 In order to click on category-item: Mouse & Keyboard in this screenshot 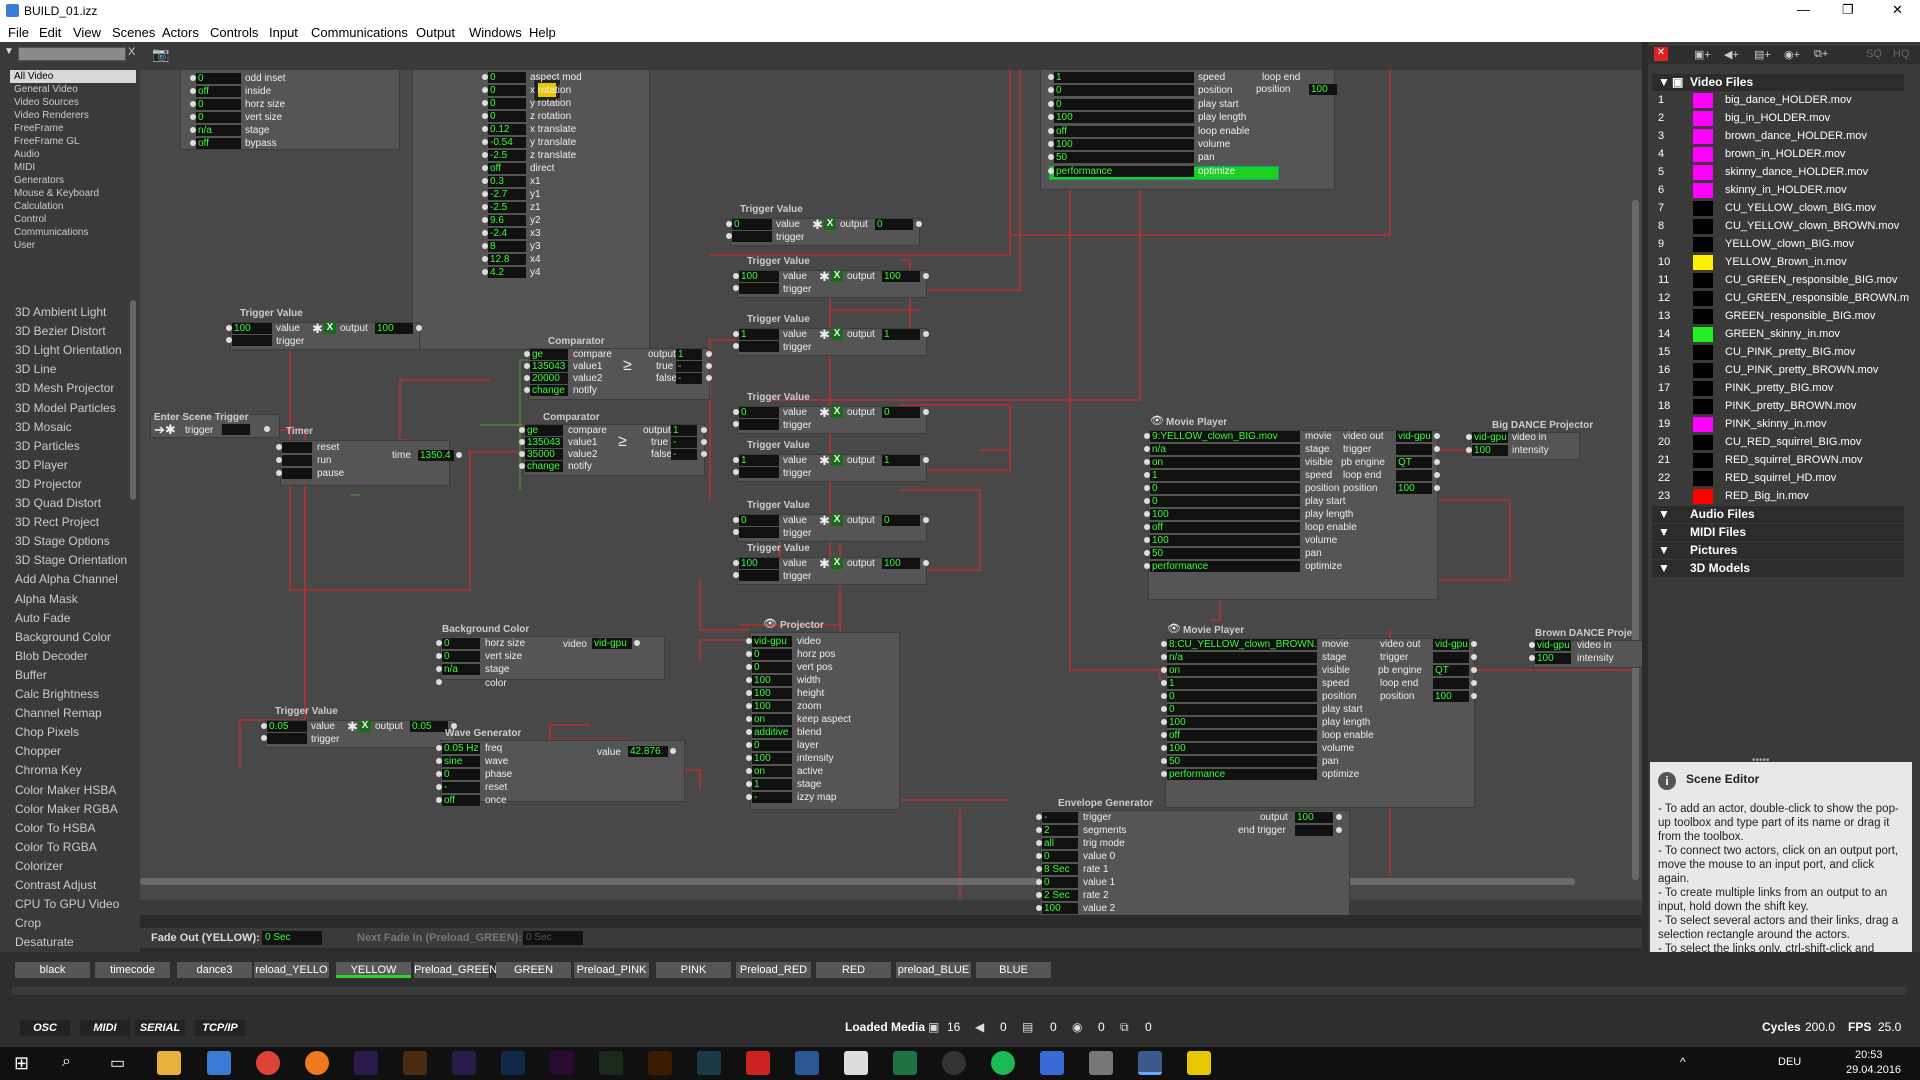, I will do `click(73, 193)`.